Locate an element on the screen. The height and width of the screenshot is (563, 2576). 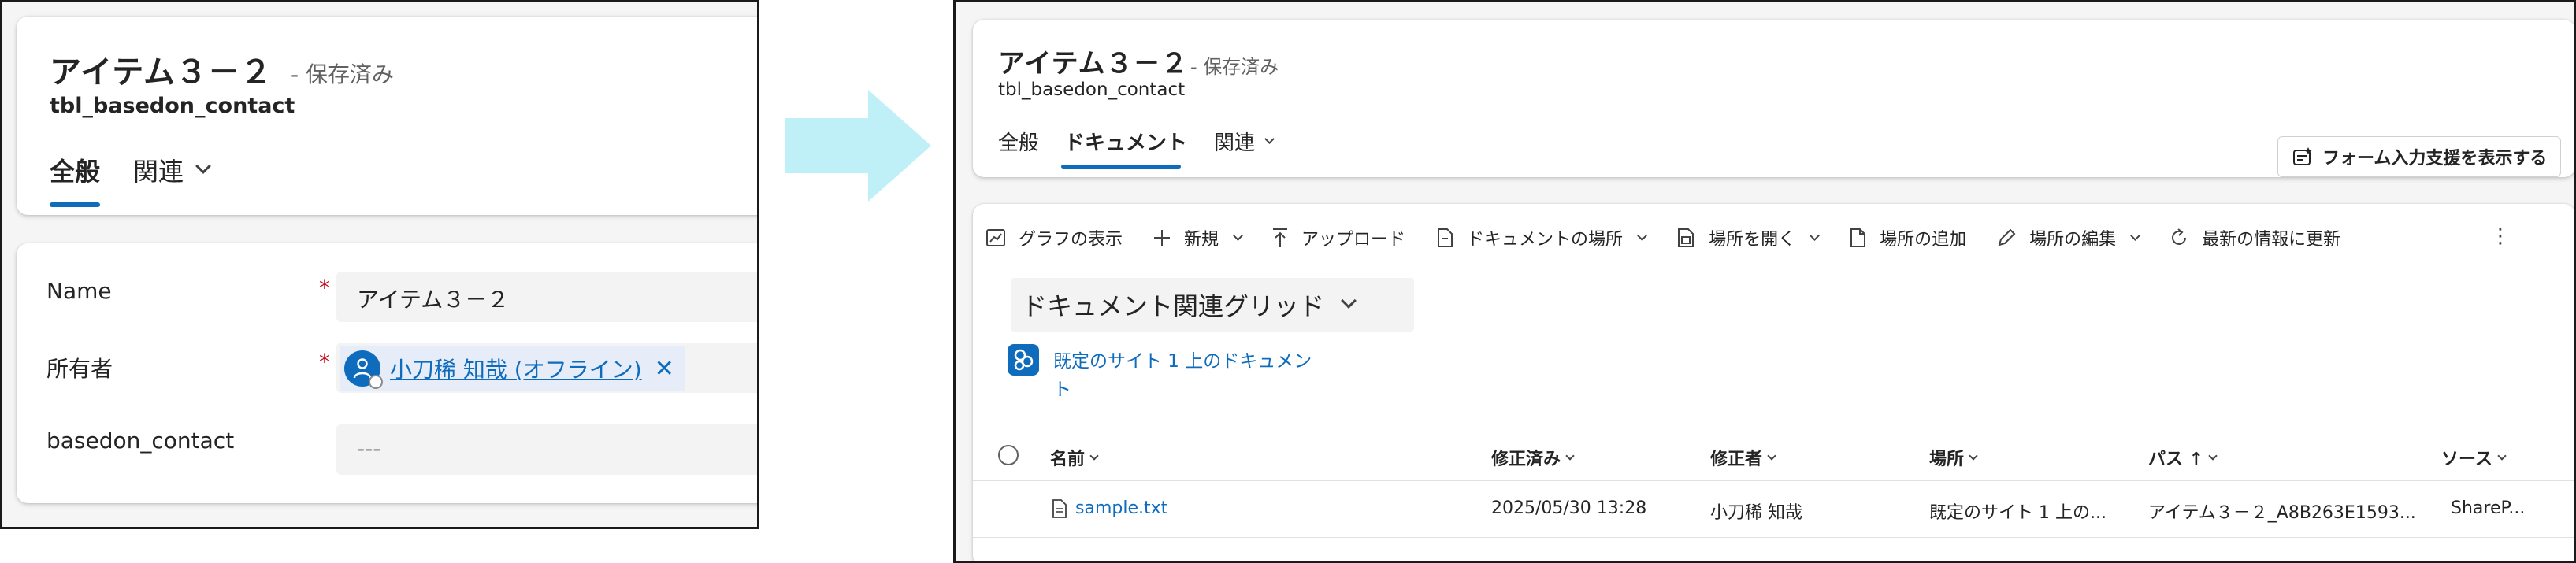
more-commands-icon: ⋮ is located at coordinates (2500, 236).